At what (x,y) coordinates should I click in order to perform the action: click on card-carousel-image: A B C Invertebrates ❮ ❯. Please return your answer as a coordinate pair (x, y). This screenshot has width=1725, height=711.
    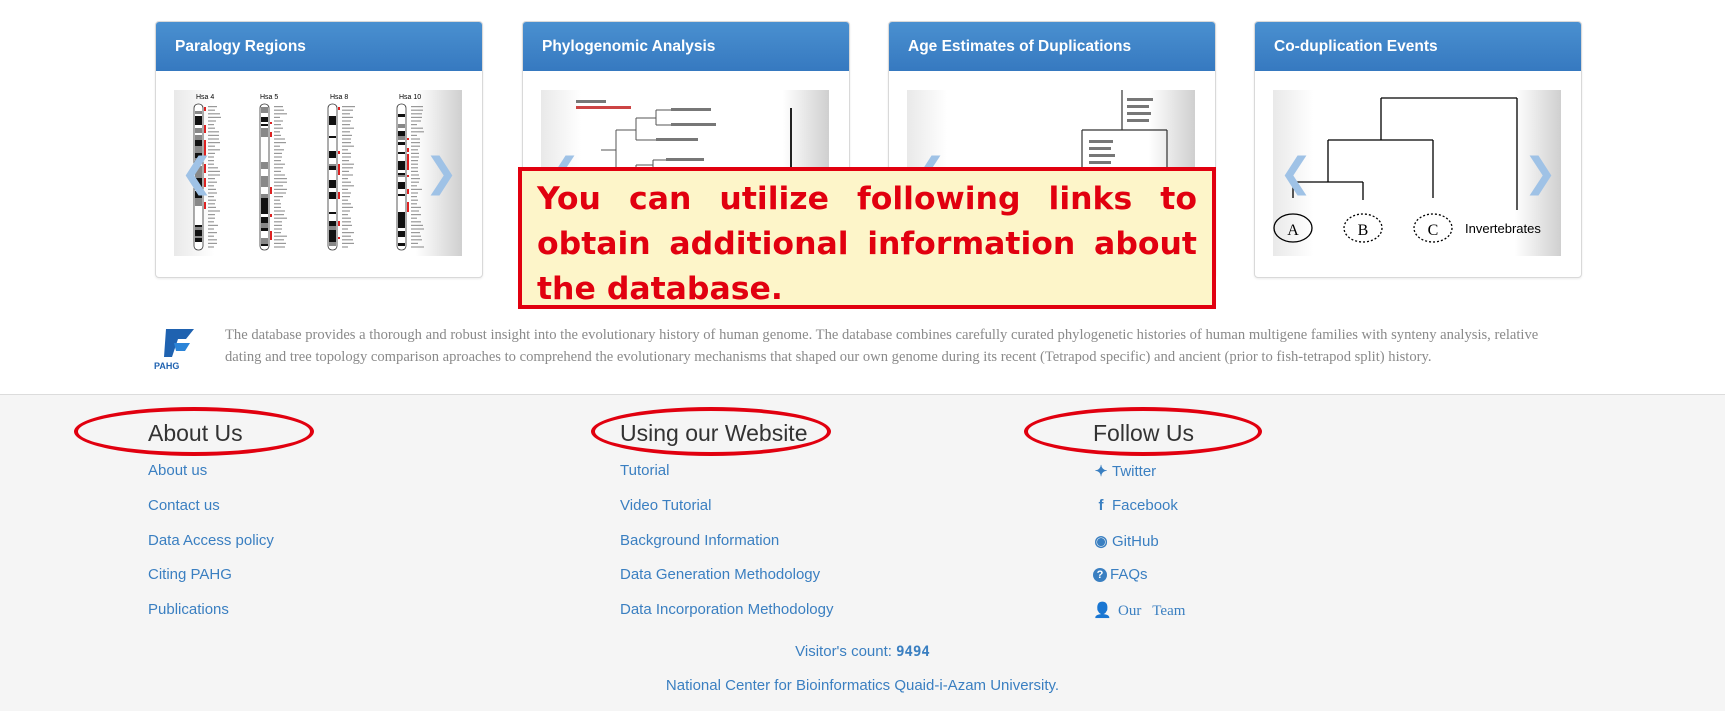
    Looking at the image, I should click on (1417, 173).